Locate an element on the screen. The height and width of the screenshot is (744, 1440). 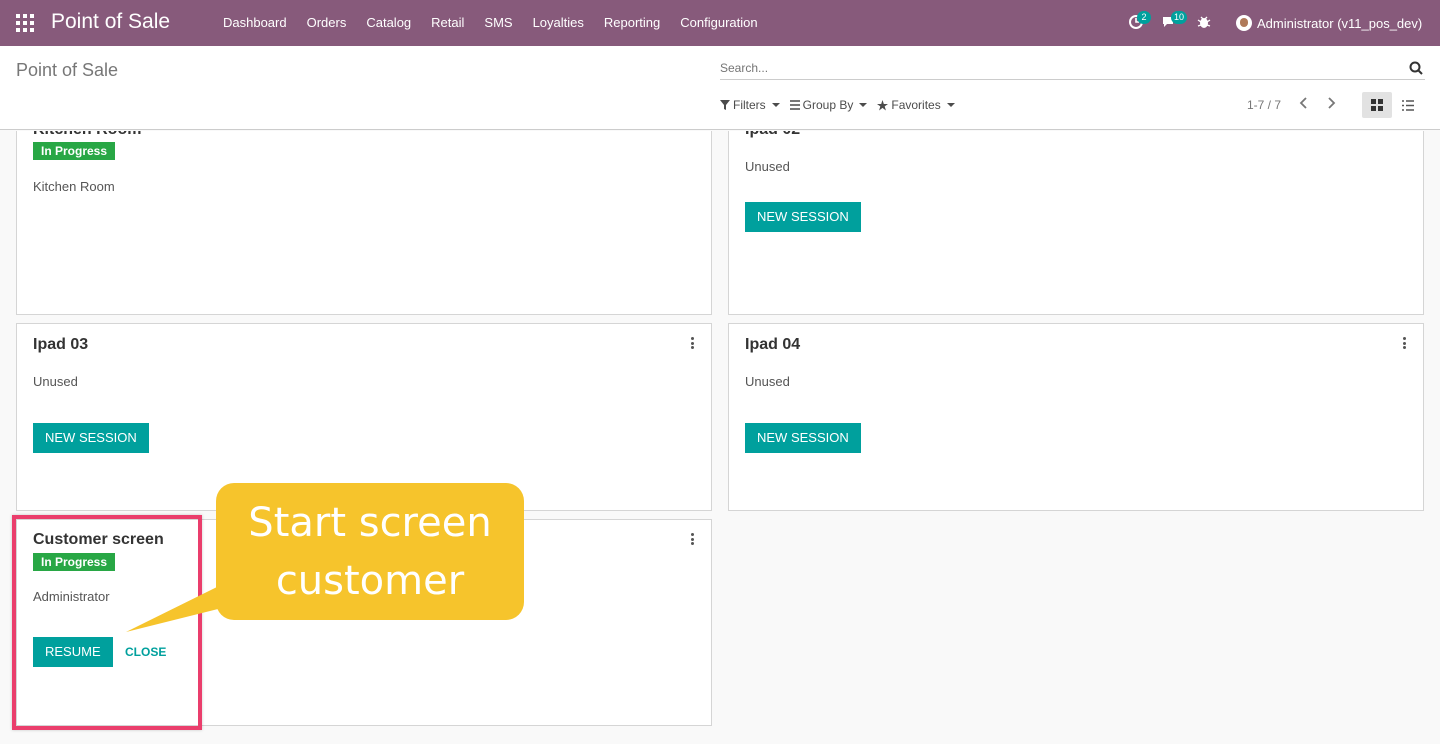
callout-line-1: Start screen is located at coordinates (370, 522).